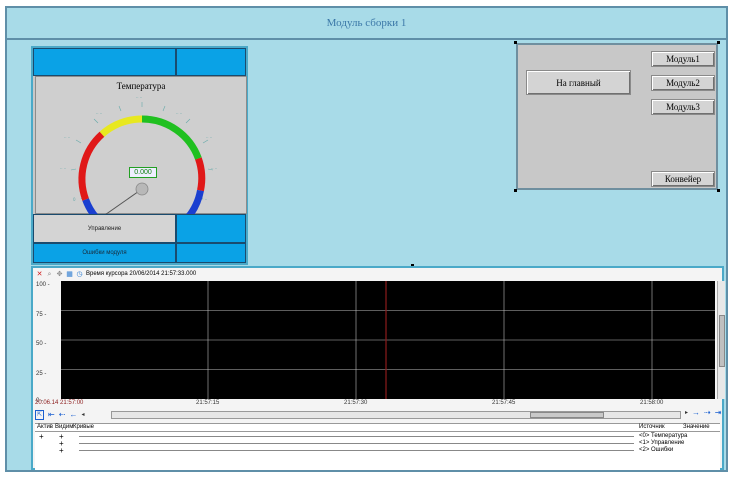 The width and height of the screenshot is (734, 477). What do you see at coordinates (578, 82) in the screenshot?
I see `main-screen-button: На главный` at bounding box center [578, 82].